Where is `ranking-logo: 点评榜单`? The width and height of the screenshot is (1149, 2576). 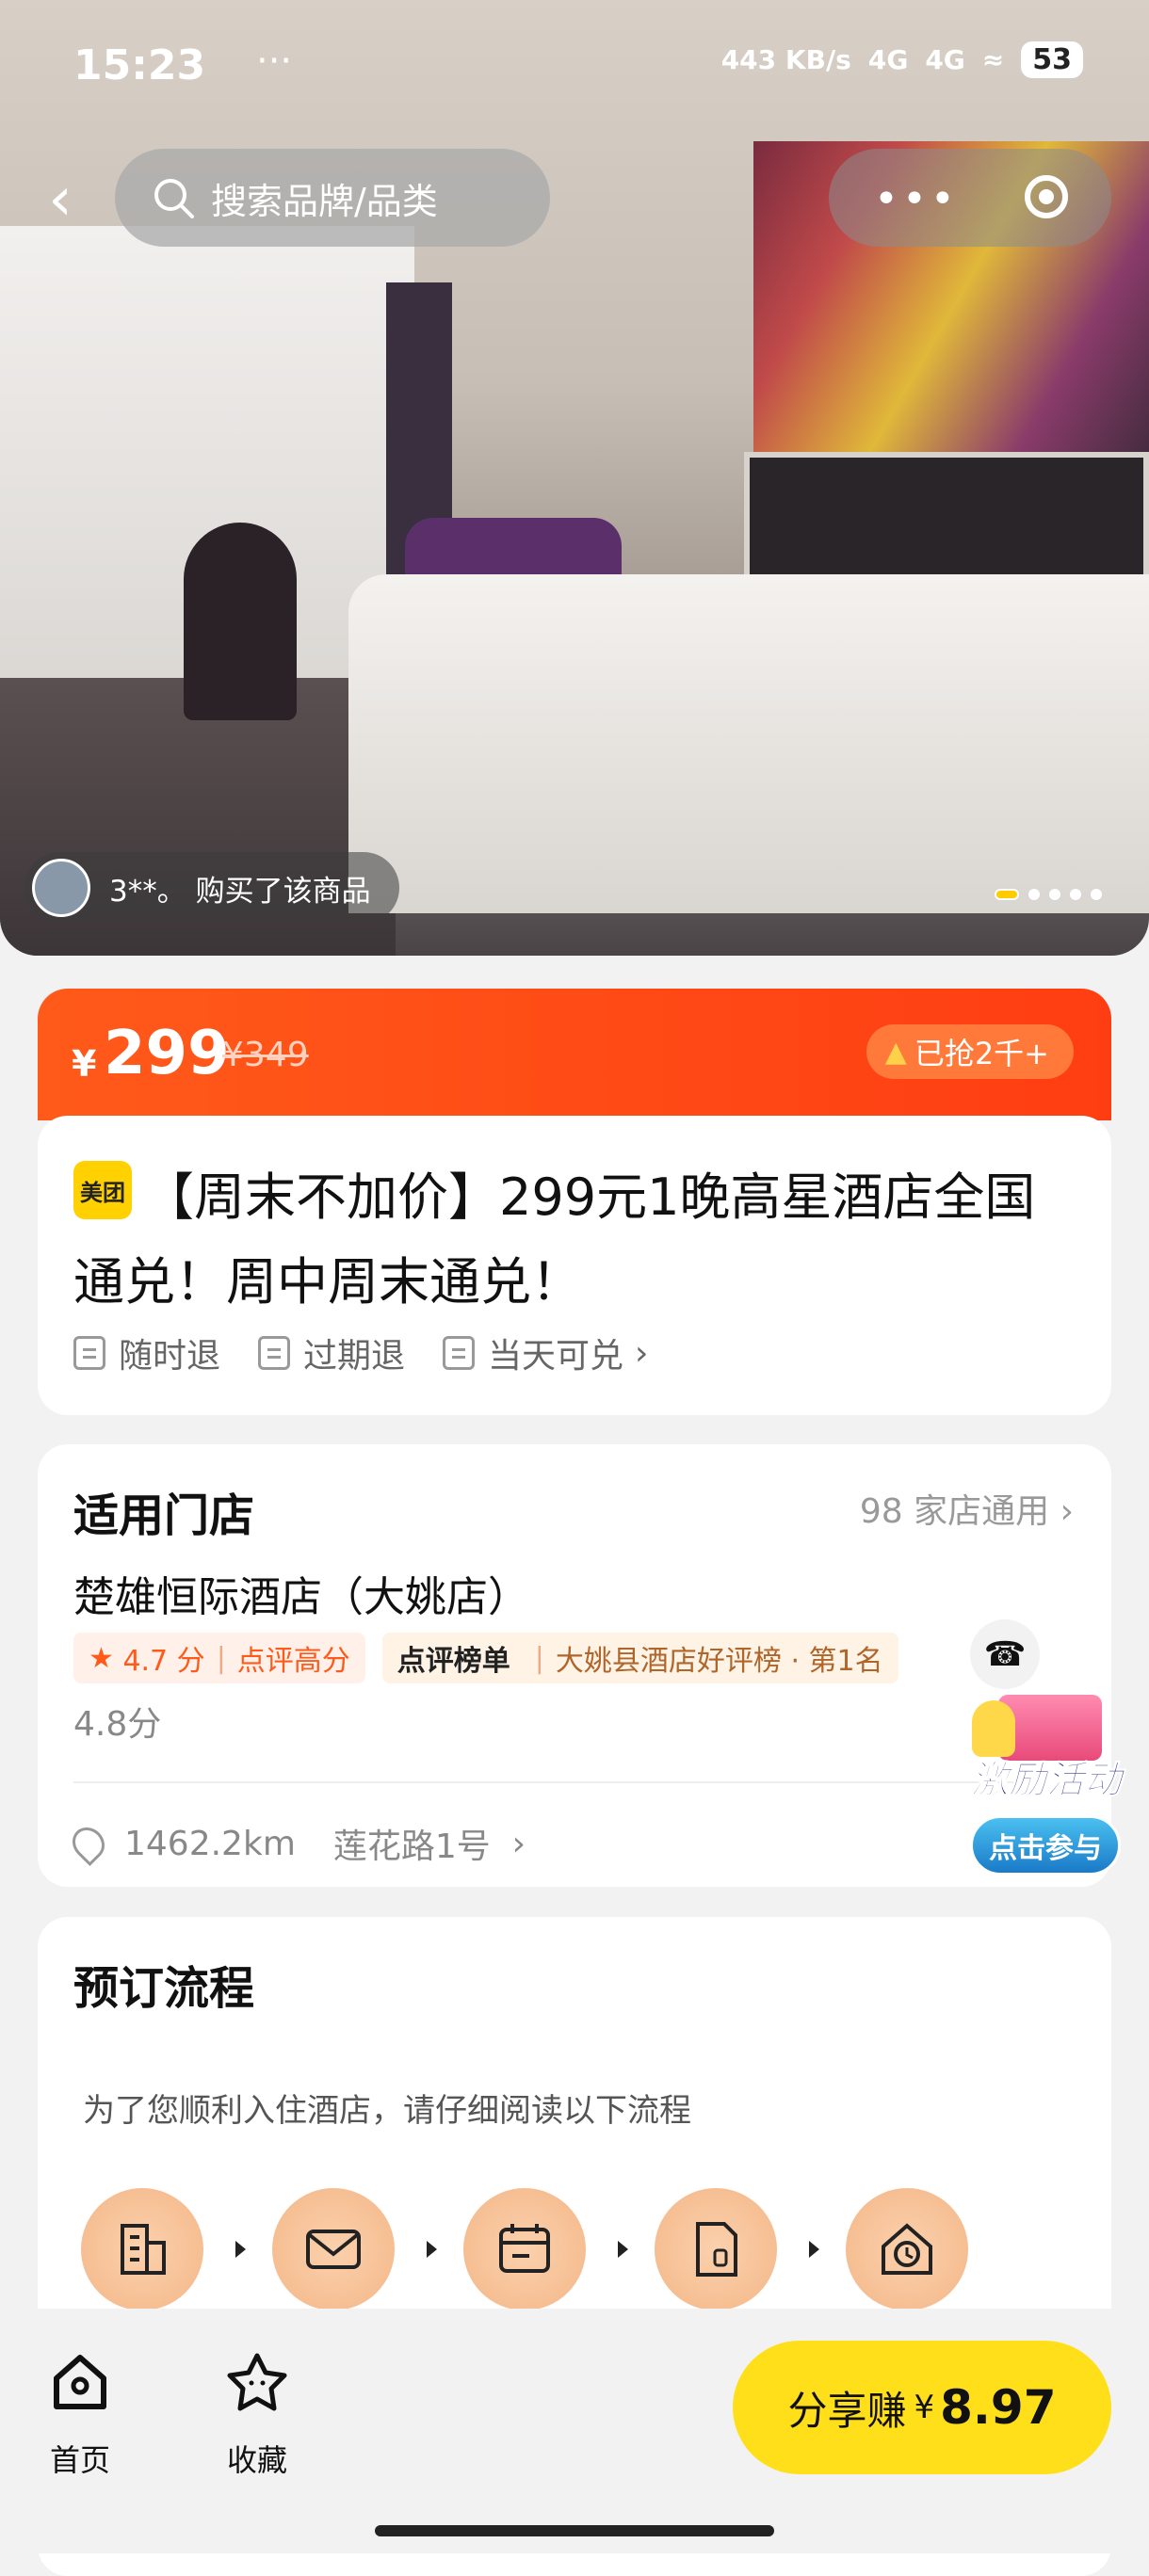
ranking-logo: 点评榜单 is located at coordinates (453, 1661).